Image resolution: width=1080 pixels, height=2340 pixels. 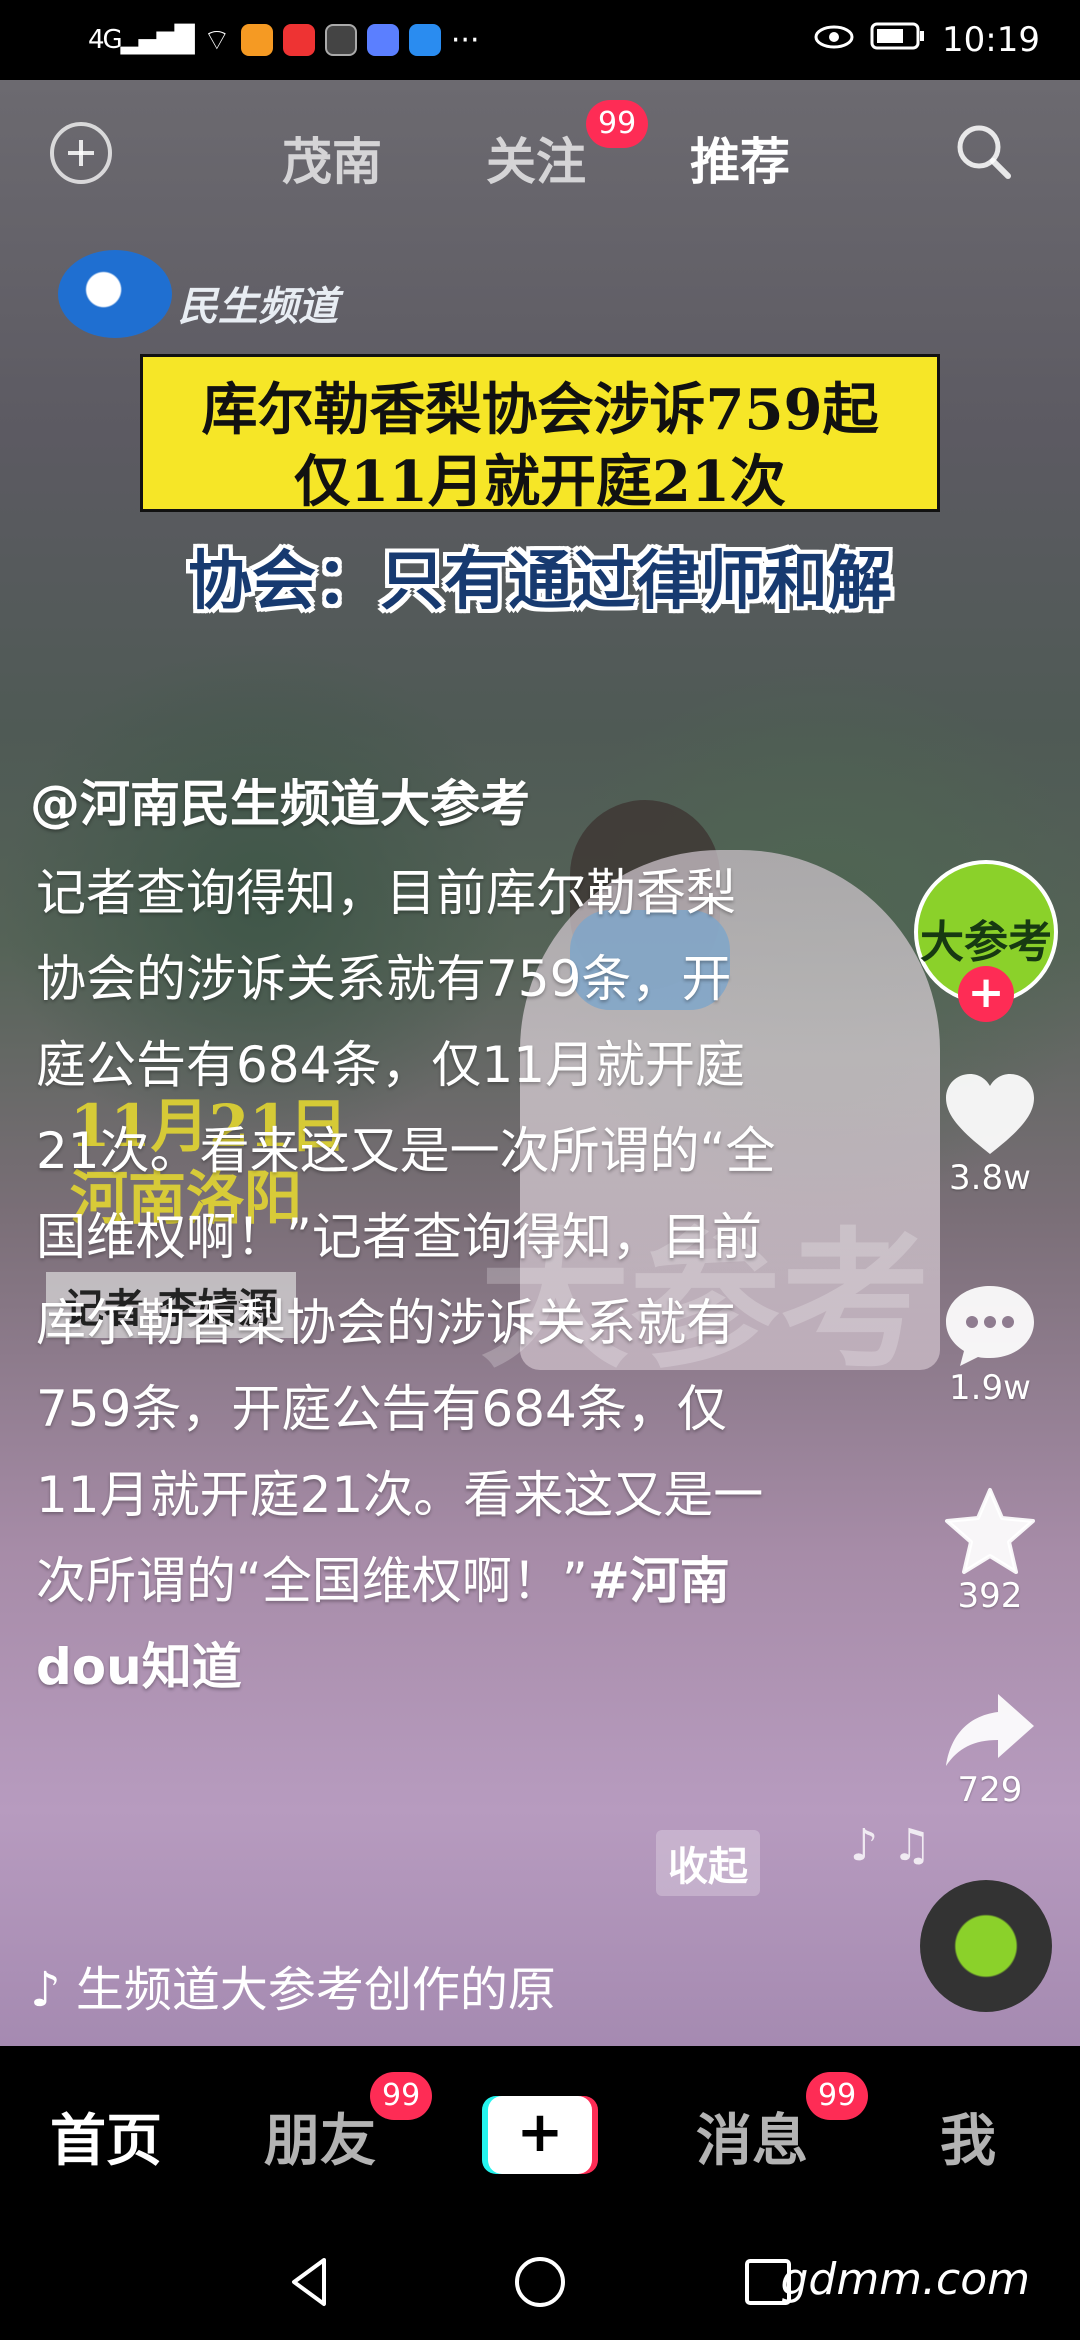 I want to click on site-watermark: gdmm.com, so click(x=905, y=2279).